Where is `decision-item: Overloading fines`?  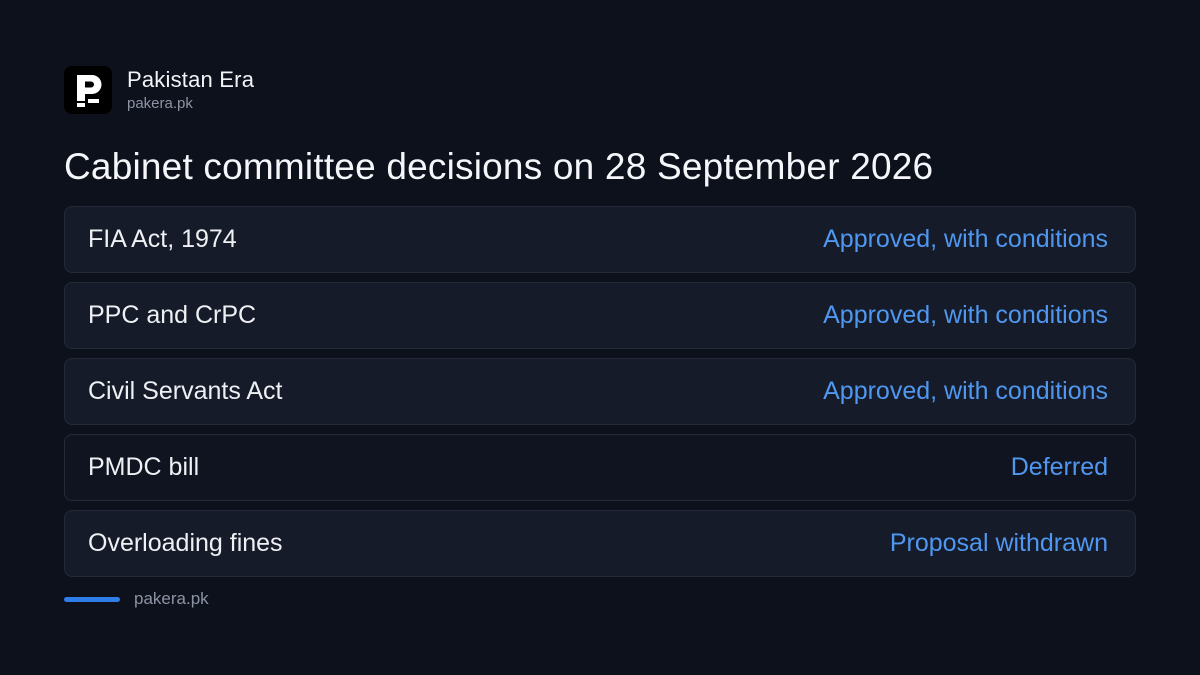
decision-item: Overloading fines is located at coordinates (185, 543).